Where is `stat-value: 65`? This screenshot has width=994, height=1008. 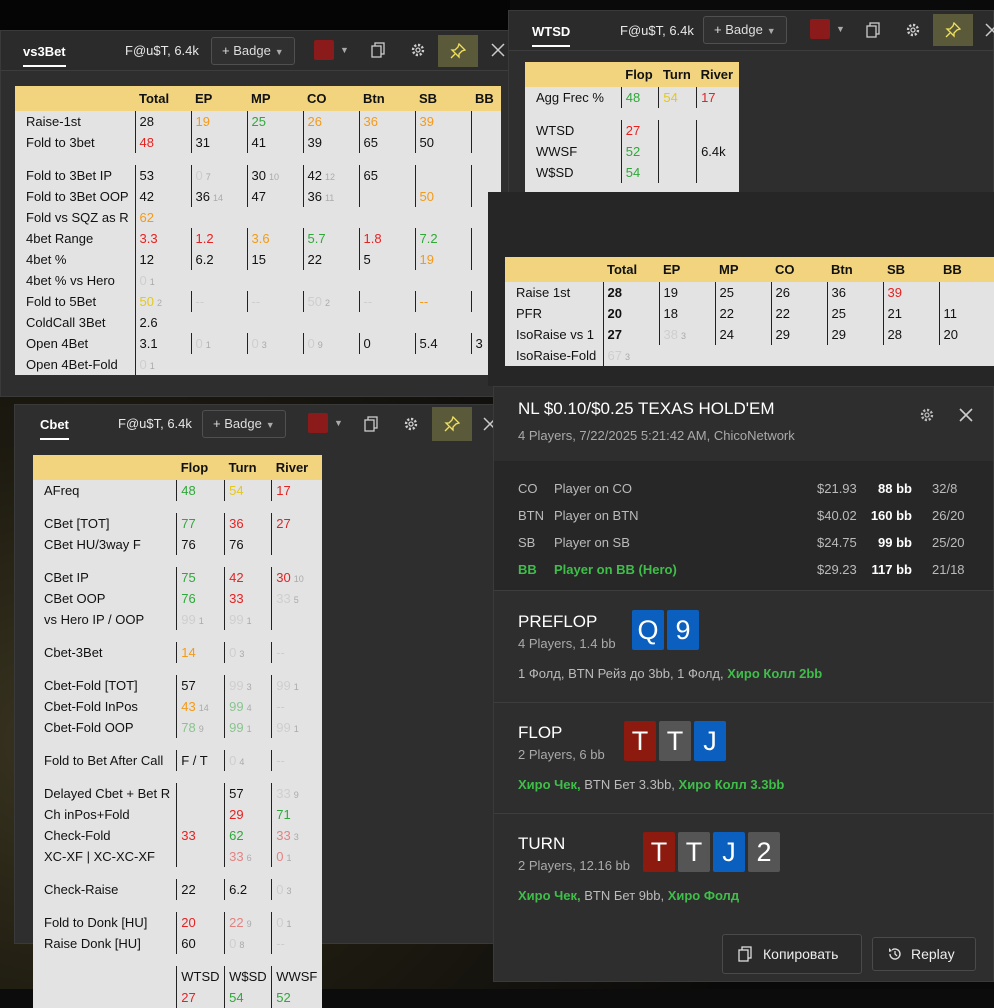 stat-value: 65 is located at coordinates (387, 175).